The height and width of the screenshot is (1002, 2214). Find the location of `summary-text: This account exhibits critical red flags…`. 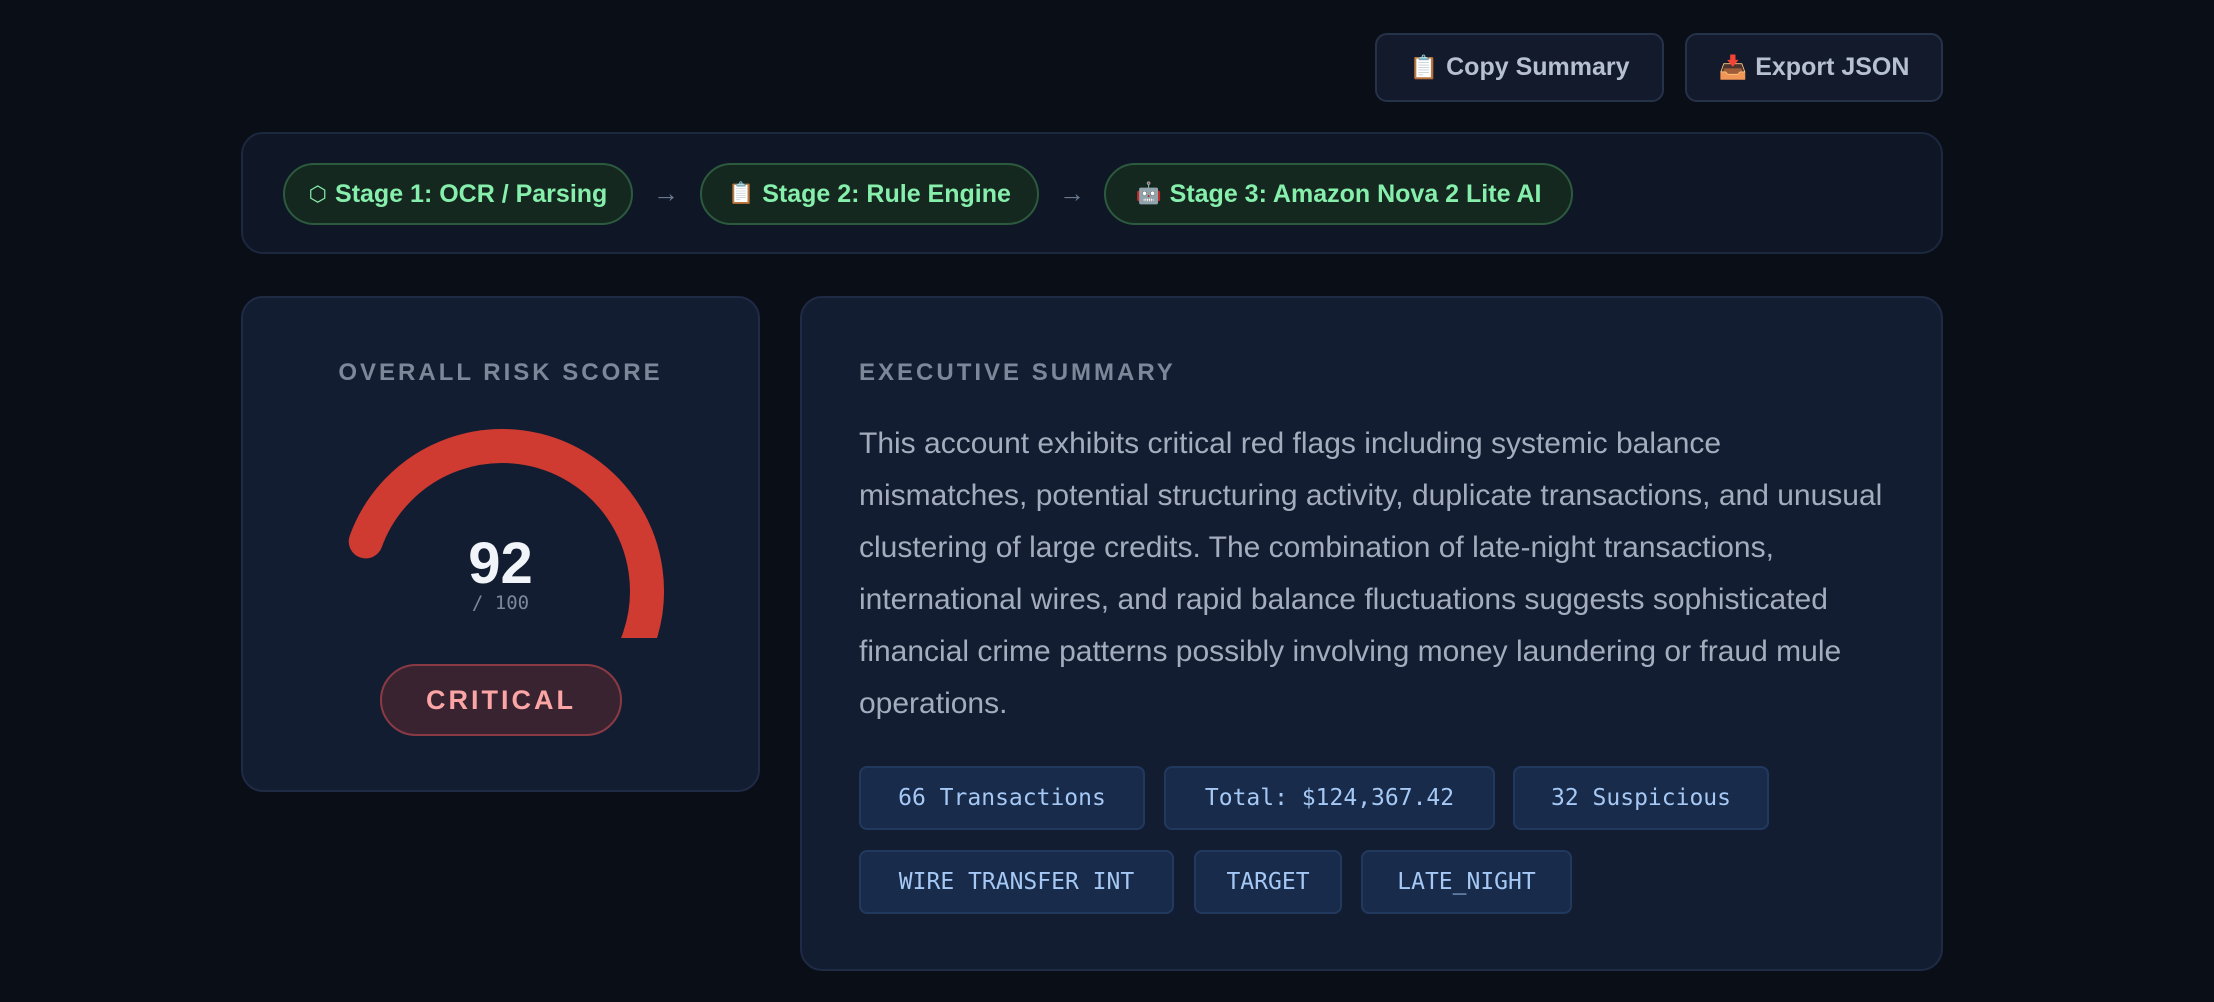

summary-text: This account exhibits critical red flags… is located at coordinates (1371, 573).